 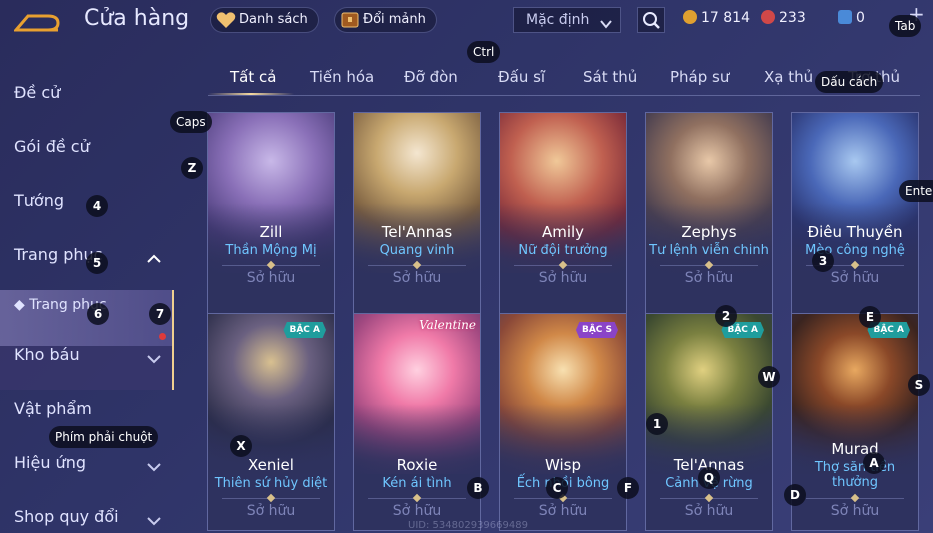 I want to click on skin-name: Quang vinh, so click(x=417, y=250).